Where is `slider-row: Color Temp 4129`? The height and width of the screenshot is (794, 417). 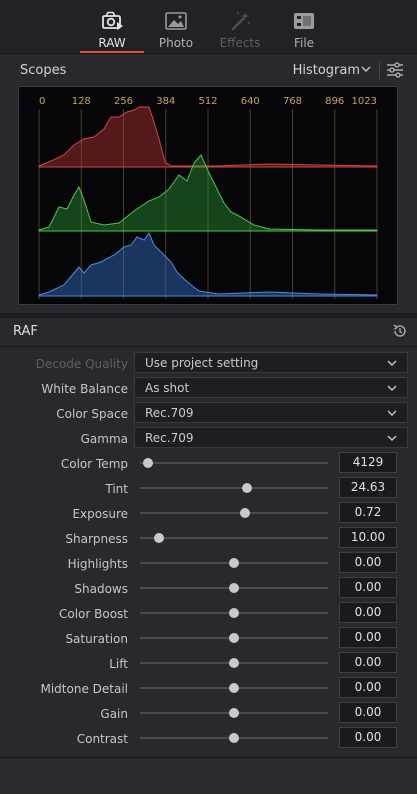 slider-row: Color Temp 4129 is located at coordinates (208, 464).